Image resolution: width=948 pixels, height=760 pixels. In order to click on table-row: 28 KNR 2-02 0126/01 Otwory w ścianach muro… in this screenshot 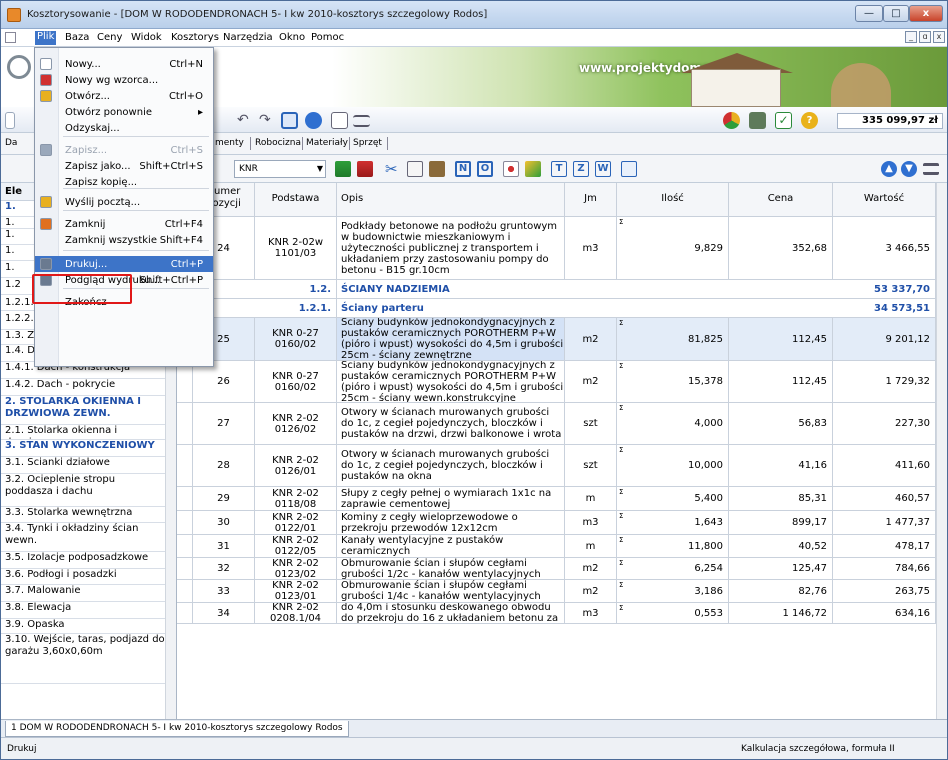, I will do `click(556, 466)`.